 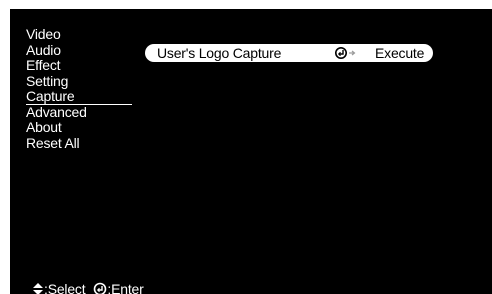 What do you see at coordinates (79, 34) in the screenshot?
I see `menu-item-video: Video` at bounding box center [79, 34].